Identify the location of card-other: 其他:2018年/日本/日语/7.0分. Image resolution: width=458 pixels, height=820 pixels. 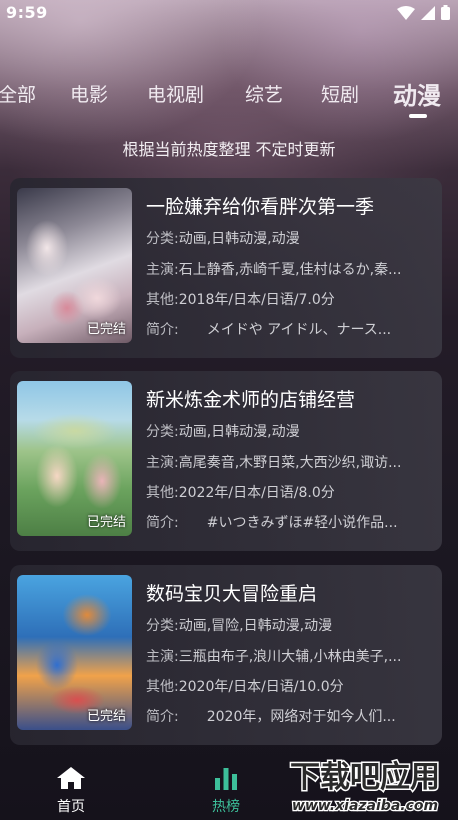
(289, 299).